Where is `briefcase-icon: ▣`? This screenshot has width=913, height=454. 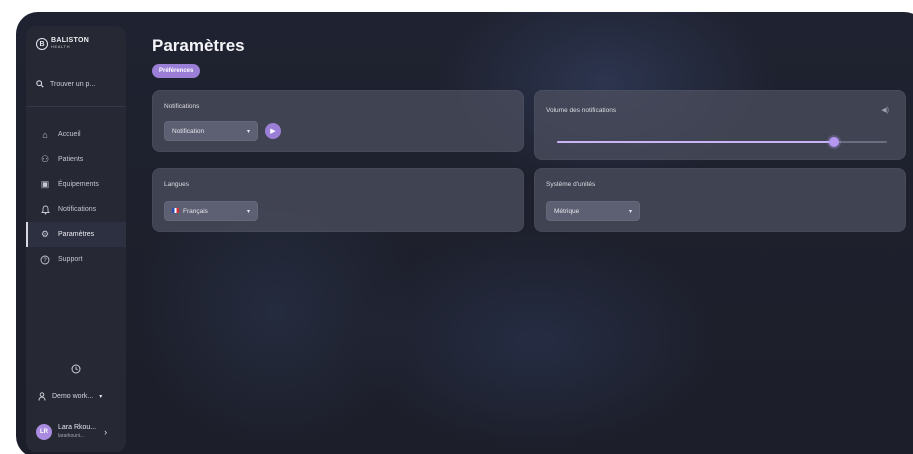 briefcase-icon: ▣ is located at coordinates (45, 184).